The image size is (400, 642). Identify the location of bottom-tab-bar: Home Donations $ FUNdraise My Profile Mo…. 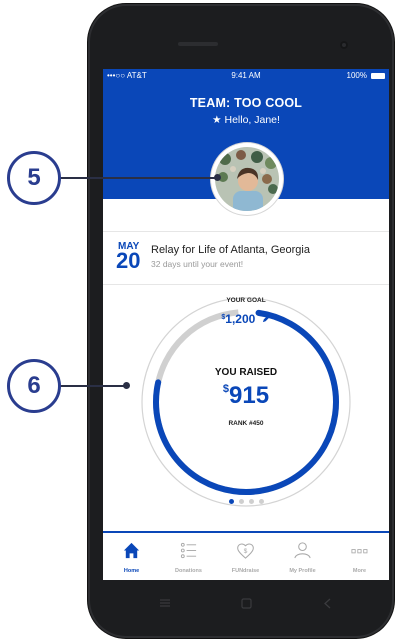
(246, 555).